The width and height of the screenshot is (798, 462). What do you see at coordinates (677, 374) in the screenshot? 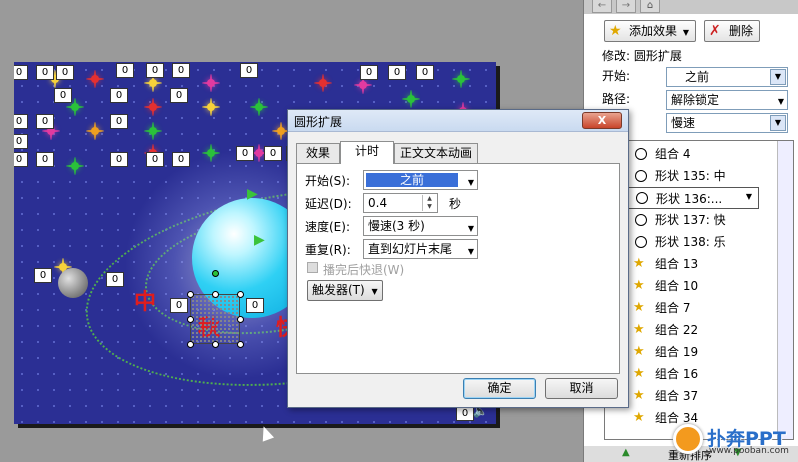
I see `list-item-label: 组合 16` at bounding box center [677, 374].